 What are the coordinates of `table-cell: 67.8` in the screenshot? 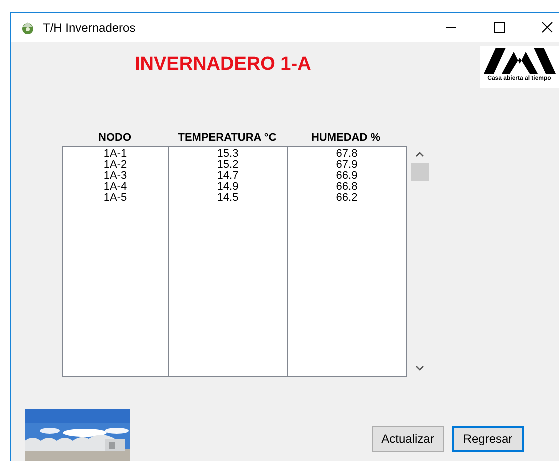 It's located at (347, 154).